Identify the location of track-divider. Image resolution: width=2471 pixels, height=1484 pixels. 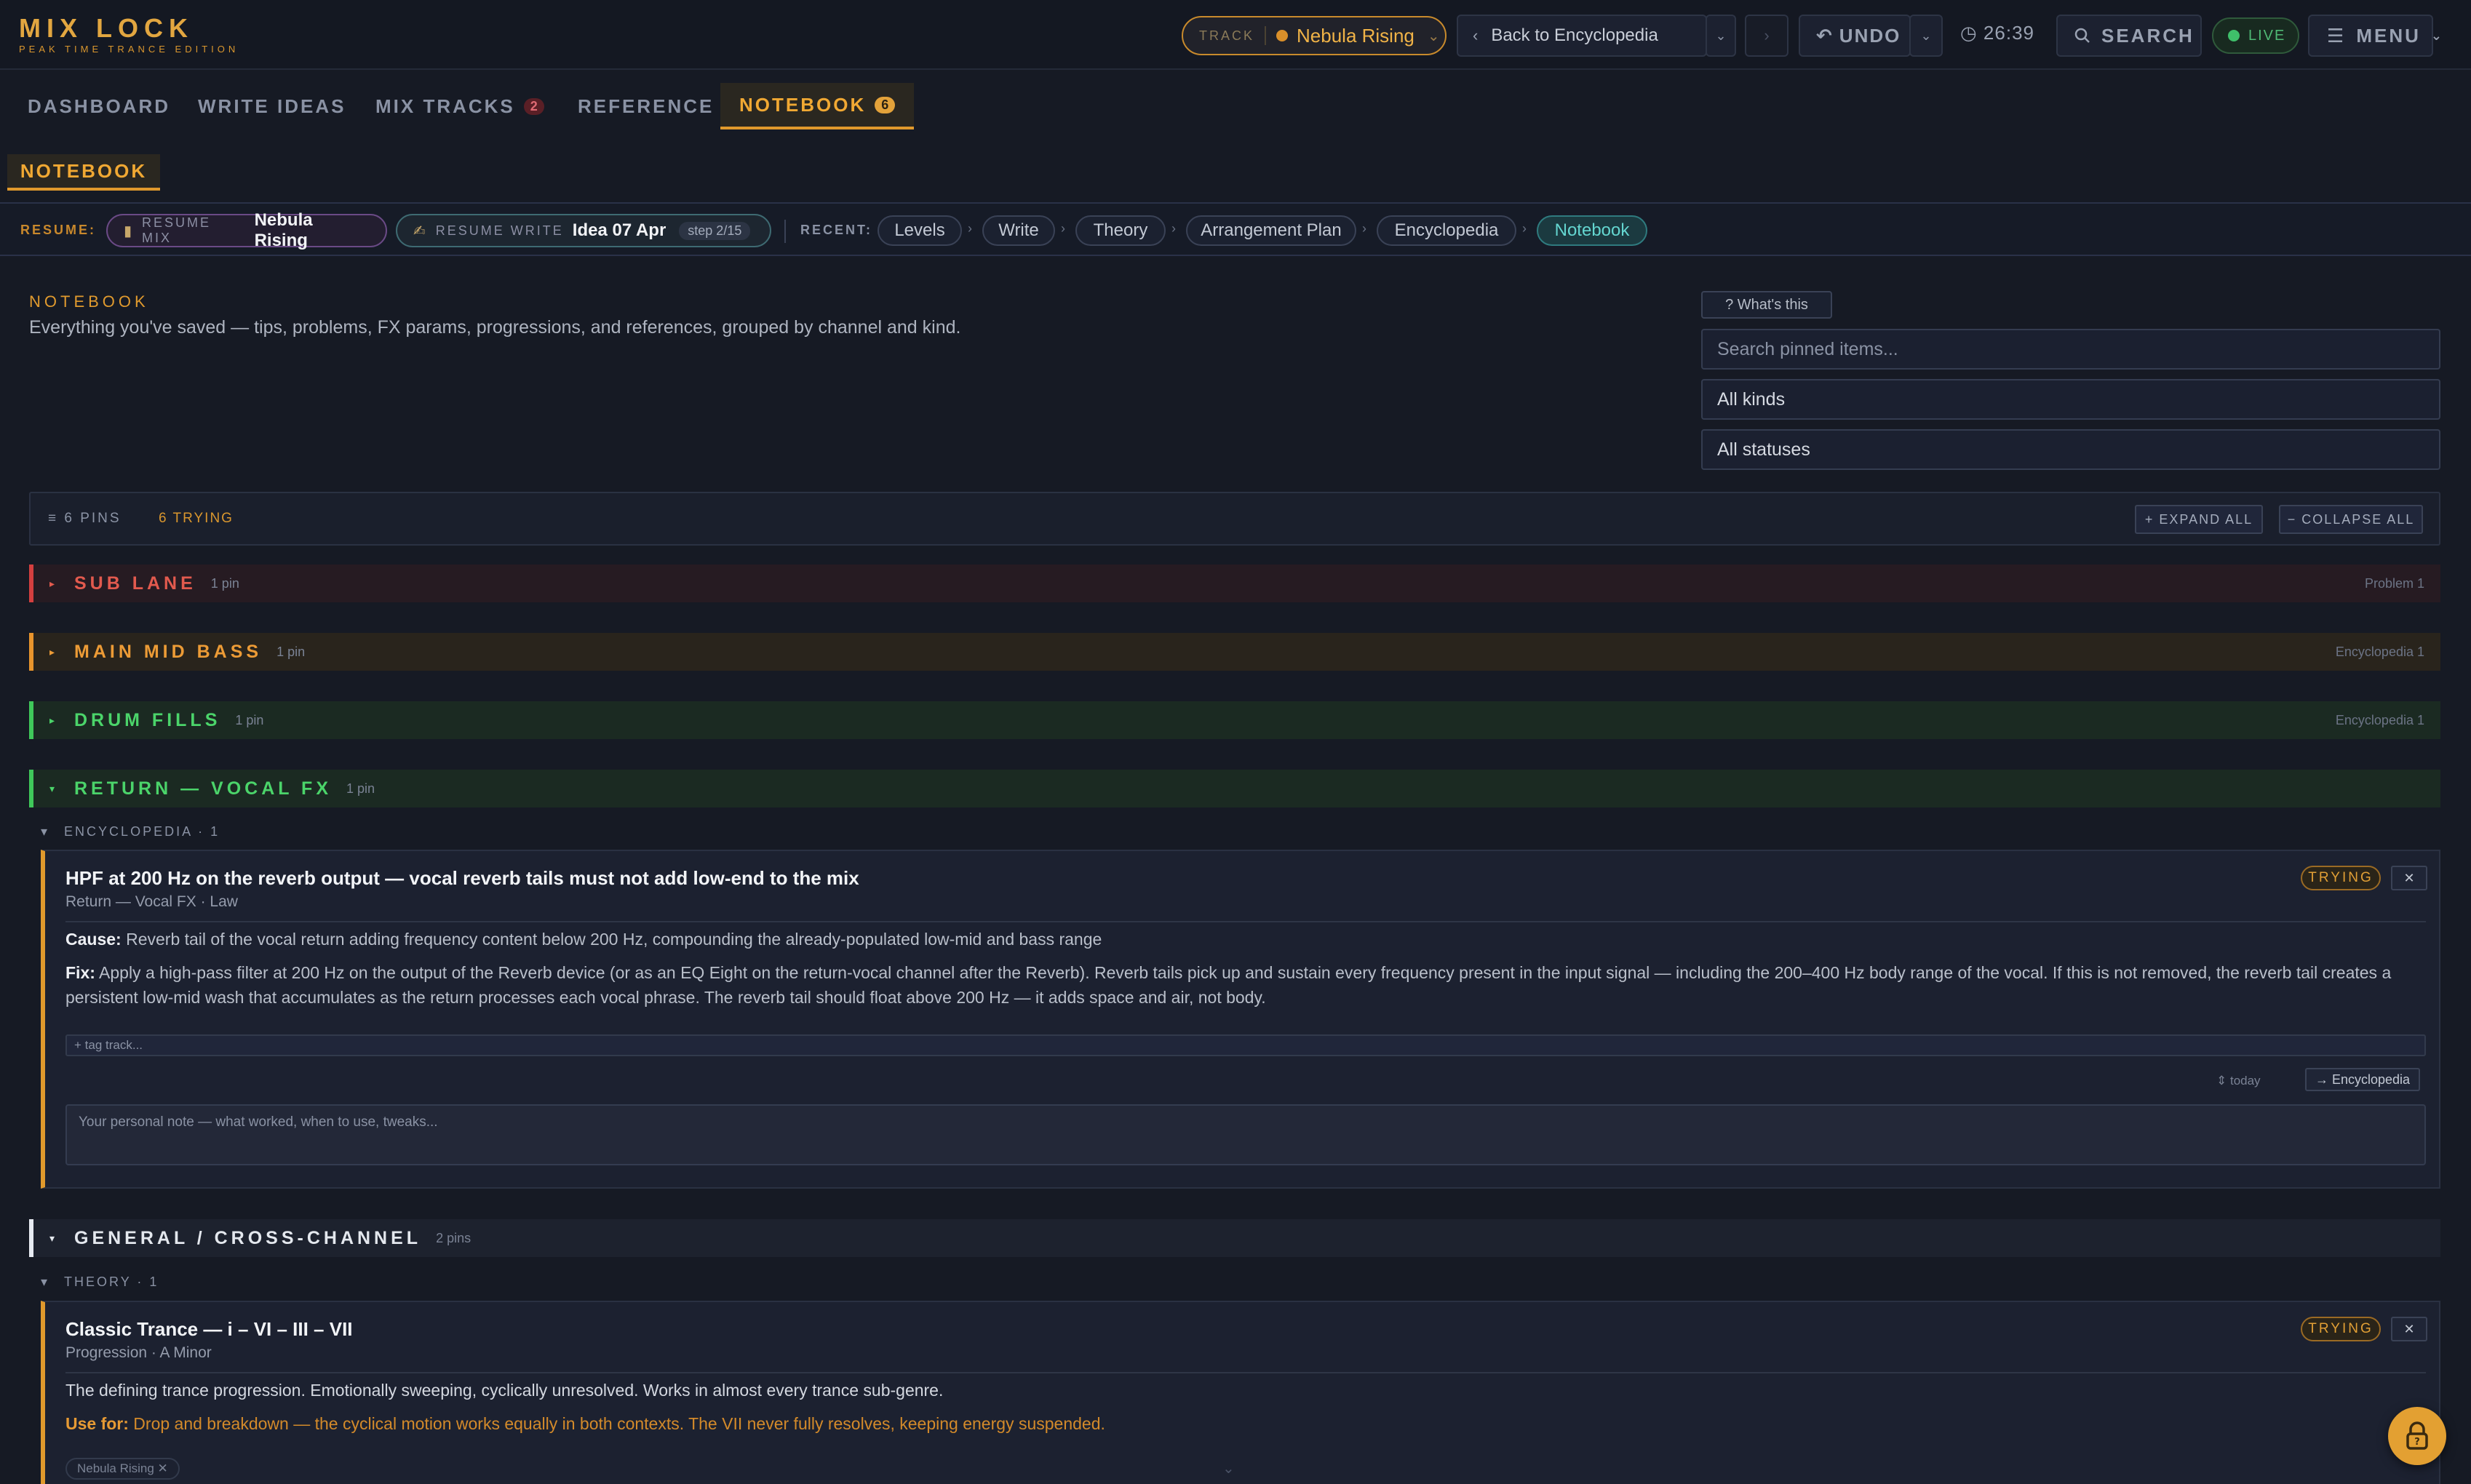
(1266, 35).